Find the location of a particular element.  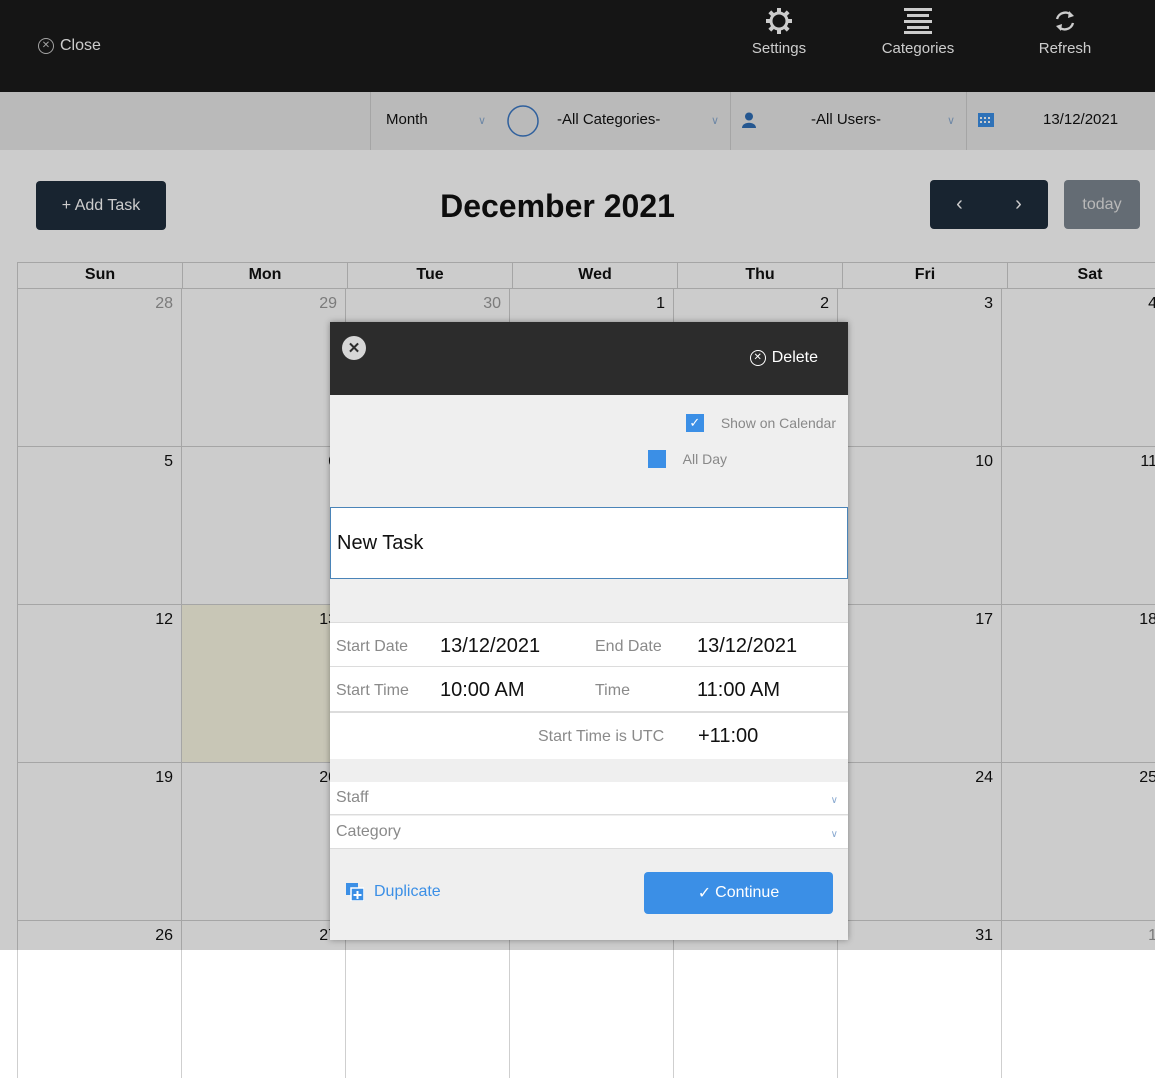

delete-button: ✕ Delete is located at coordinates (783, 358).